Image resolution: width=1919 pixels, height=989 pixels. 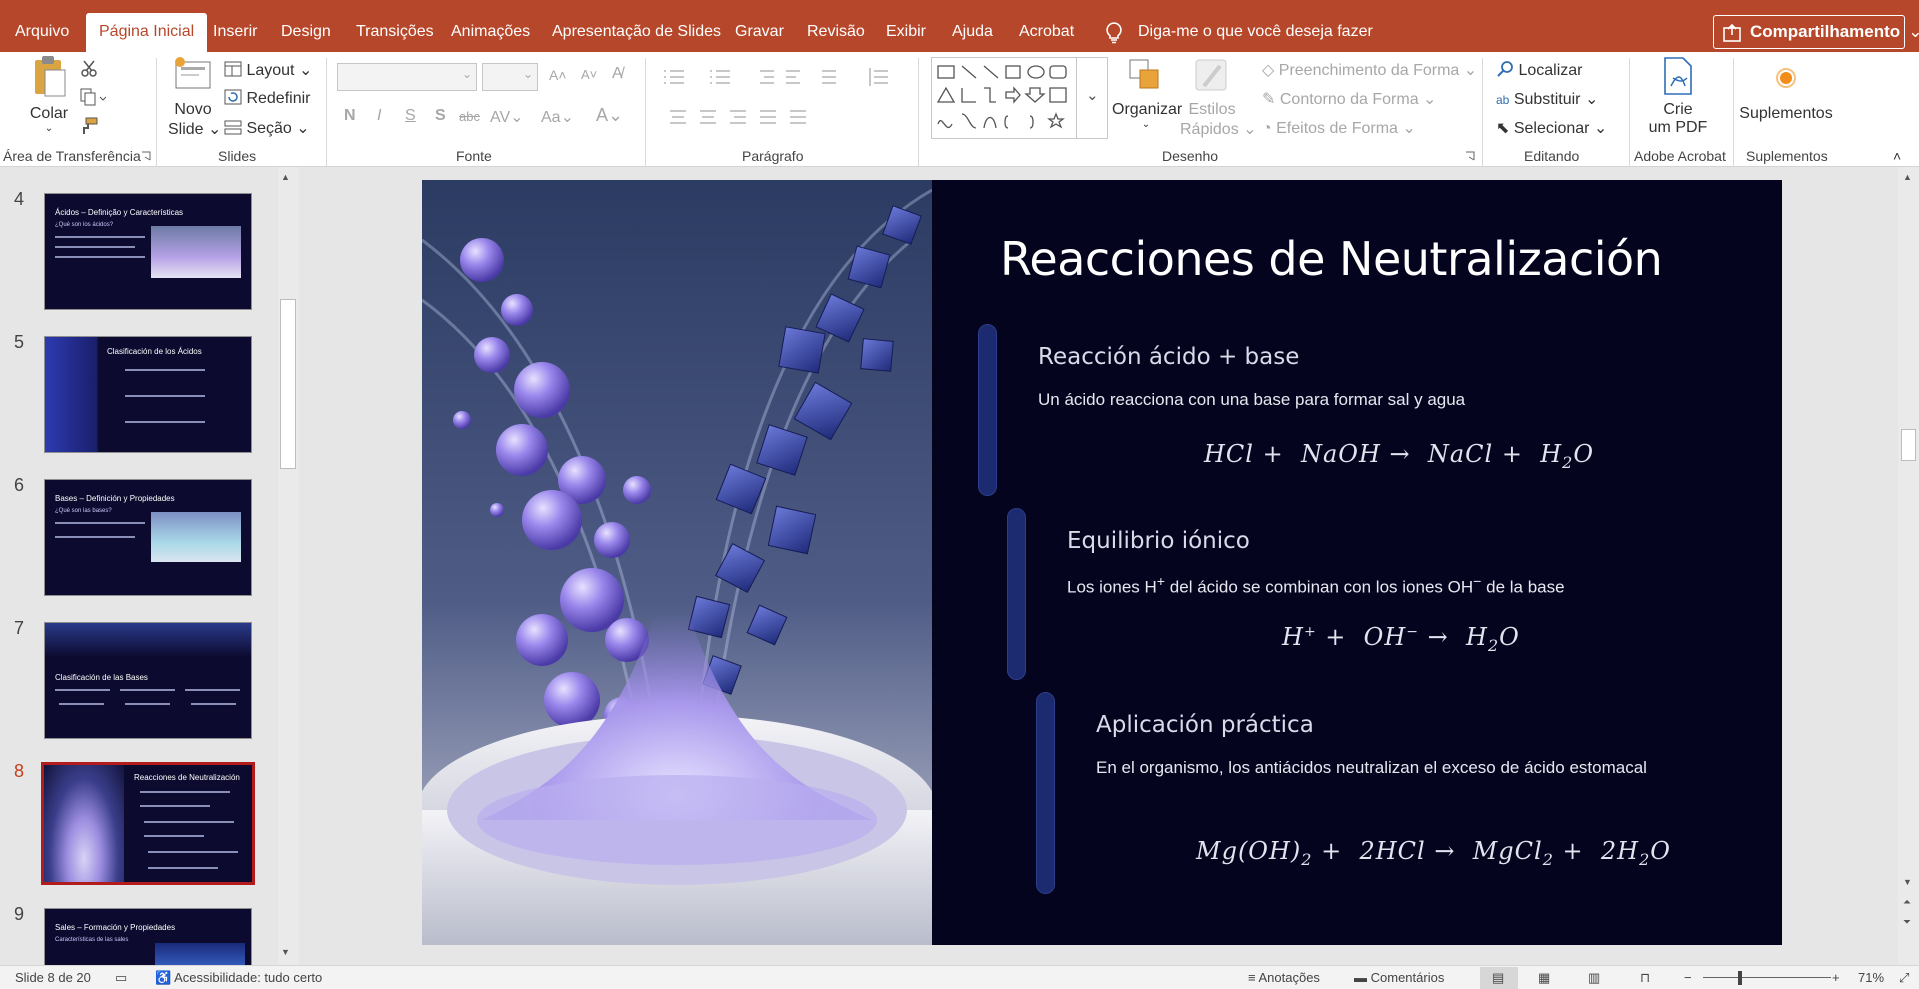 What do you see at coordinates (636, 26) in the screenshot?
I see `tab-apresentacao: Apresentação de Slides` at bounding box center [636, 26].